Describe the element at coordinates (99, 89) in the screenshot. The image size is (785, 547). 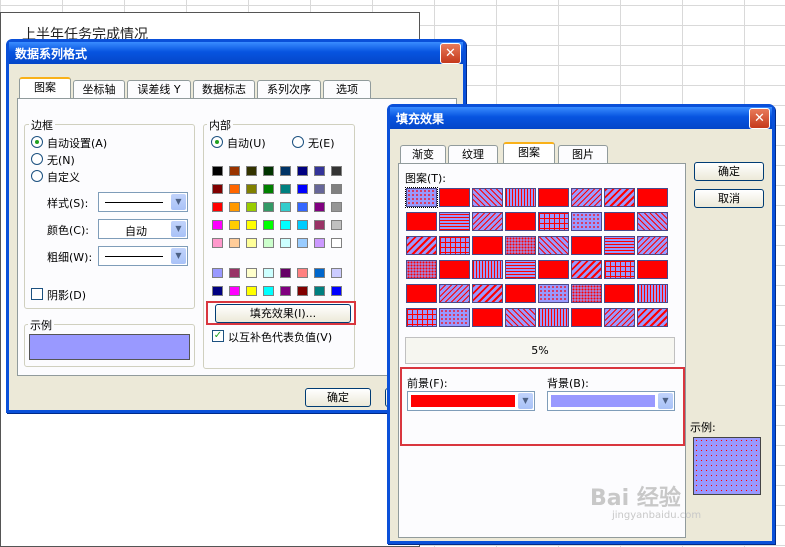
I see `tab-axis: 坐标轴` at that location.